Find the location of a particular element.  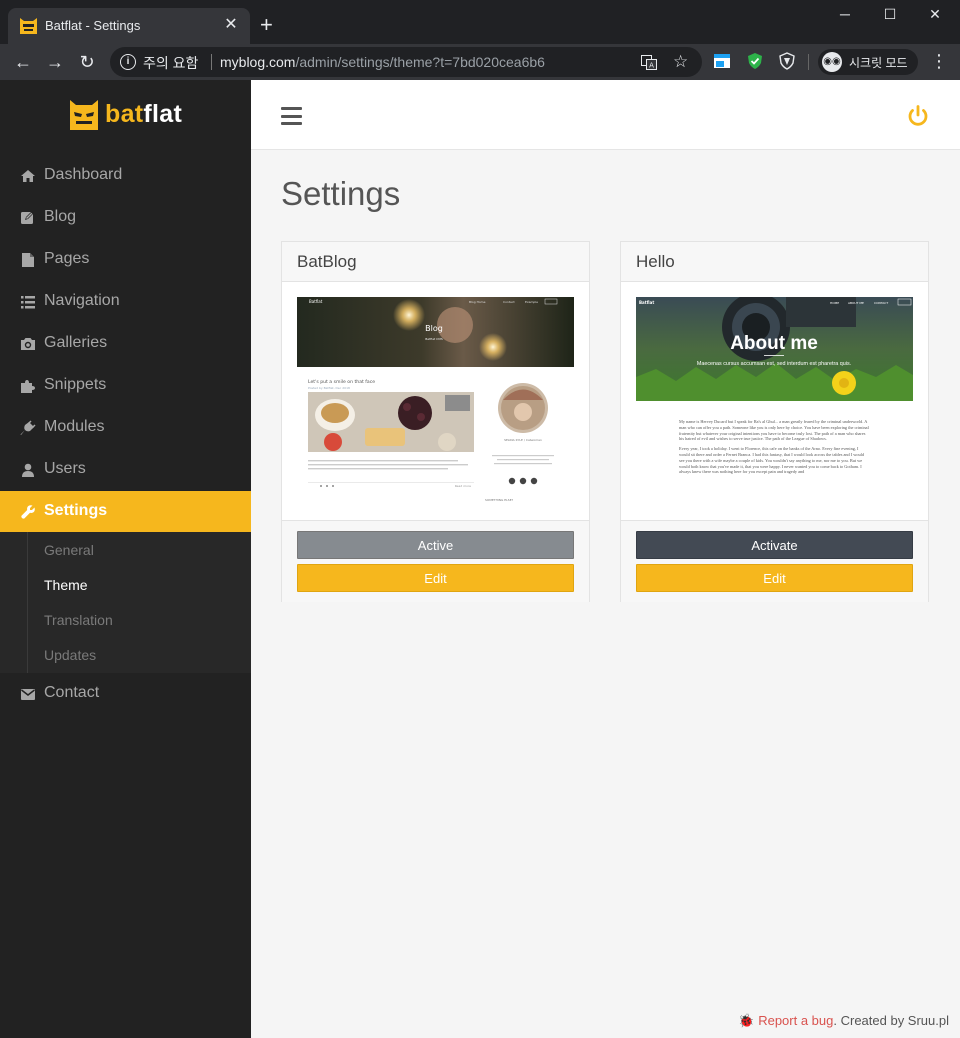

sidebar-item-settings: Settings is located at coordinates (125, 512).